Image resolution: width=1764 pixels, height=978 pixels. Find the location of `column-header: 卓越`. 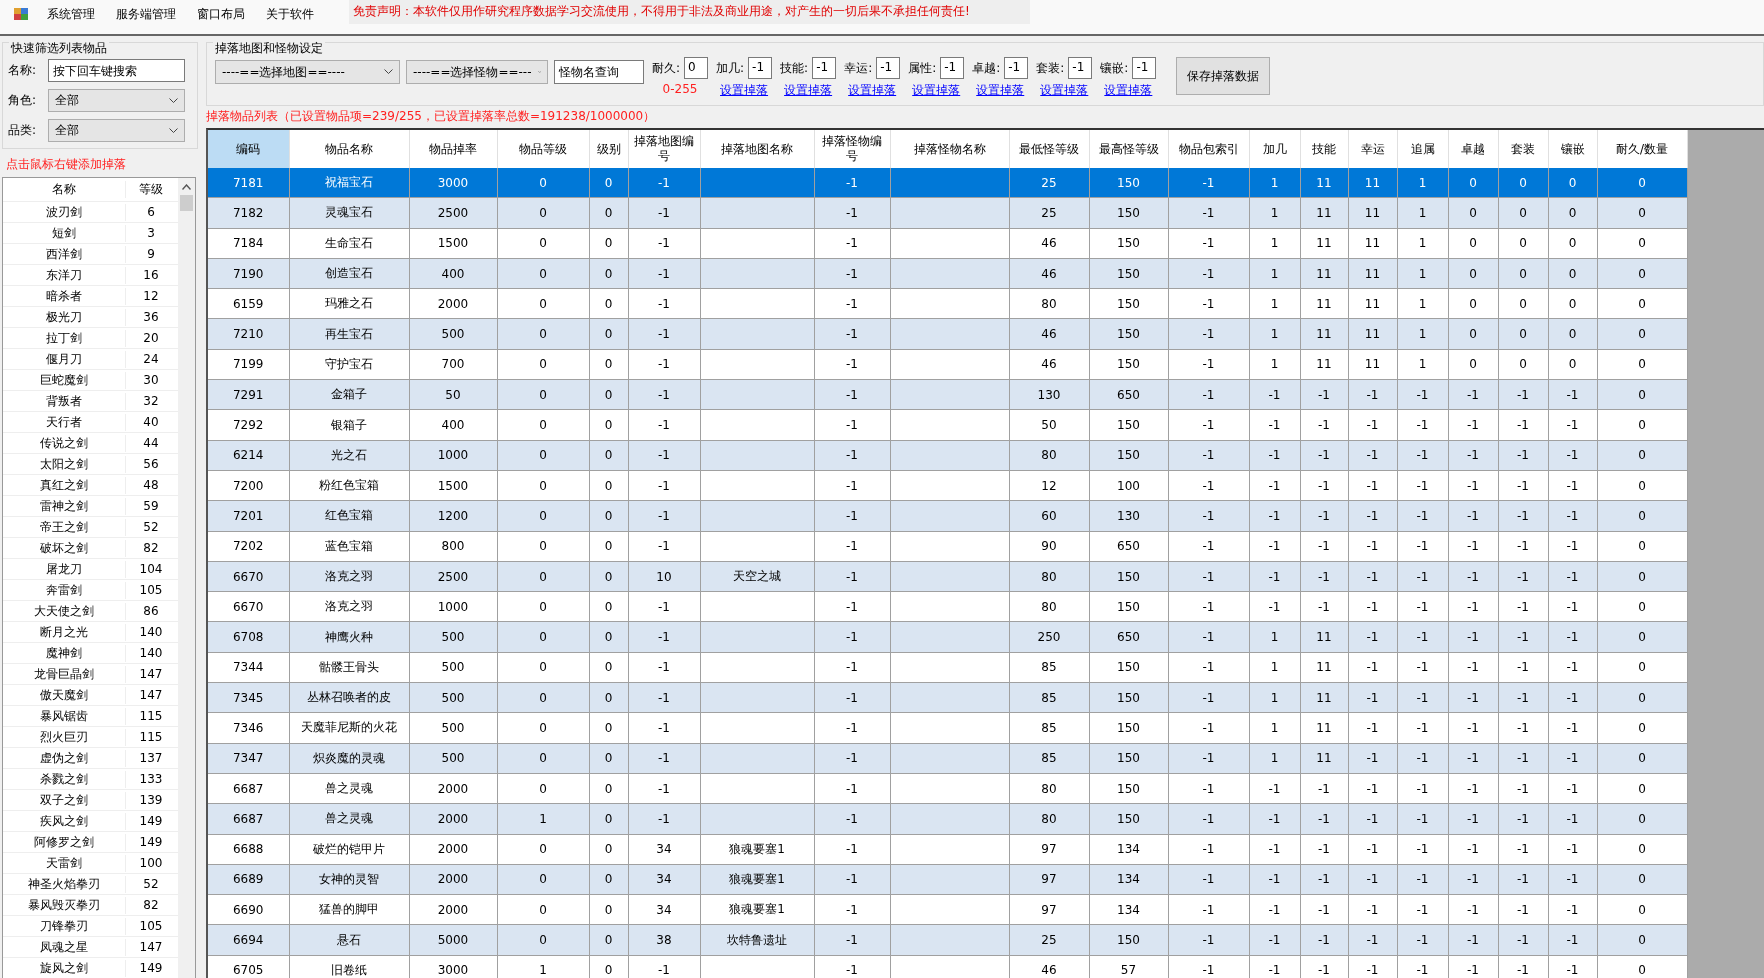

column-header: 卓越 is located at coordinates (1473, 149).